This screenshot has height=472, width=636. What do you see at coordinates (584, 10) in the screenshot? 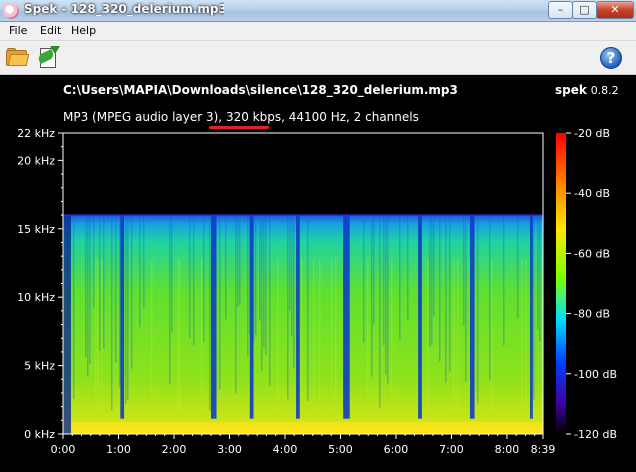
I see `maximize-button: □` at bounding box center [584, 10].